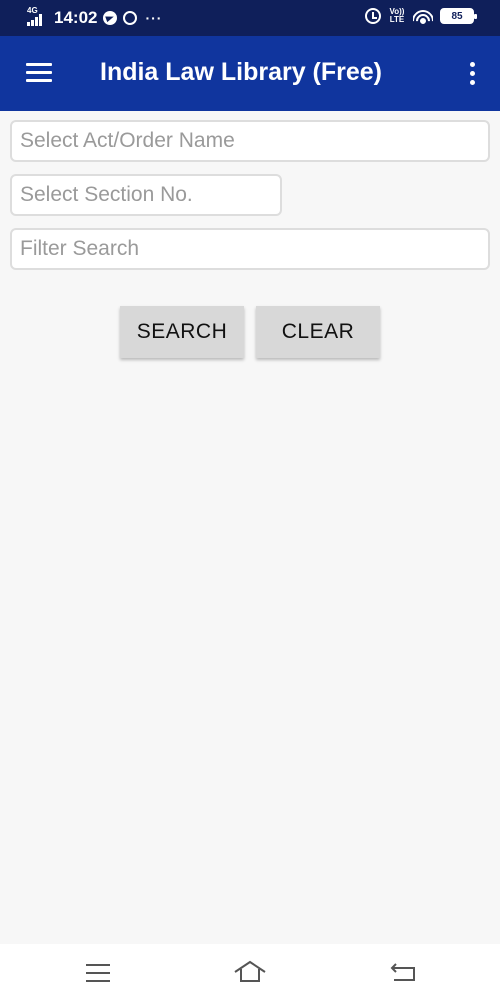 The height and width of the screenshot is (1000, 500). What do you see at coordinates (130, 18) in the screenshot?
I see `whatsapp-icon` at bounding box center [130, 18].